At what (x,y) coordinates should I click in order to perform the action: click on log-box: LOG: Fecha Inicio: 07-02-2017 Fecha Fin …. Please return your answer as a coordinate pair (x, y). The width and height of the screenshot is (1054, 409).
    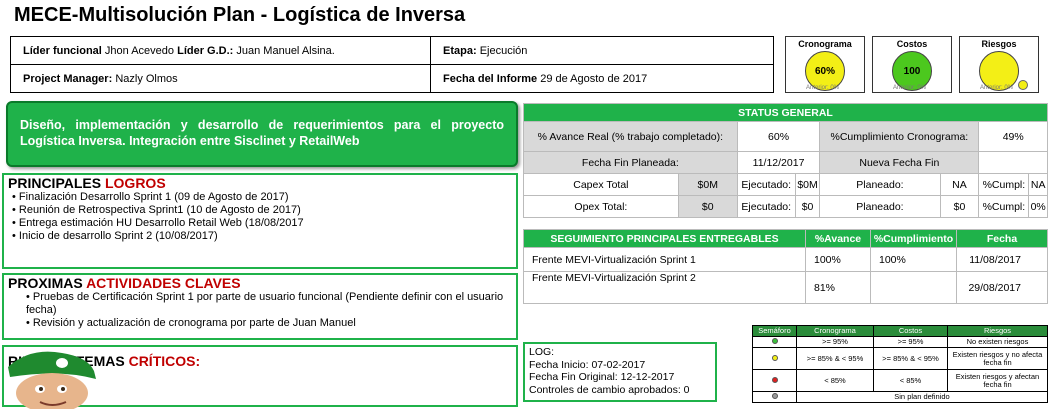
    Looking at the image, I should click on (620, 372).